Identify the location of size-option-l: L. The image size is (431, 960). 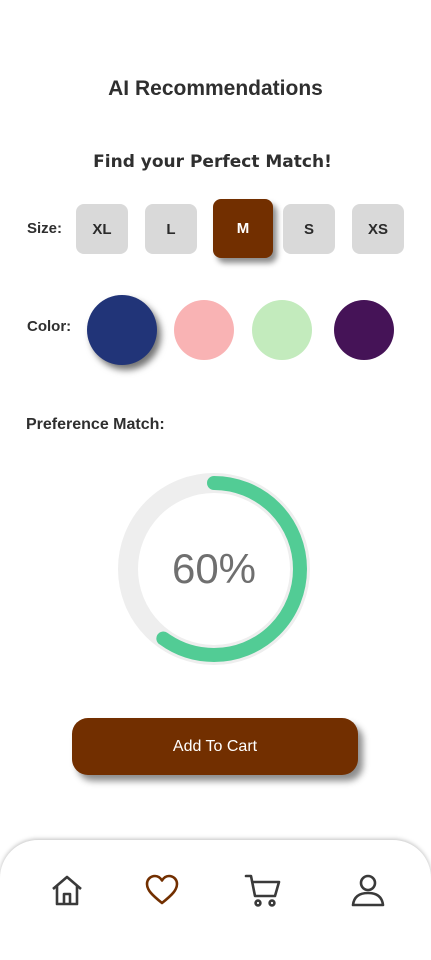
(171, 229).